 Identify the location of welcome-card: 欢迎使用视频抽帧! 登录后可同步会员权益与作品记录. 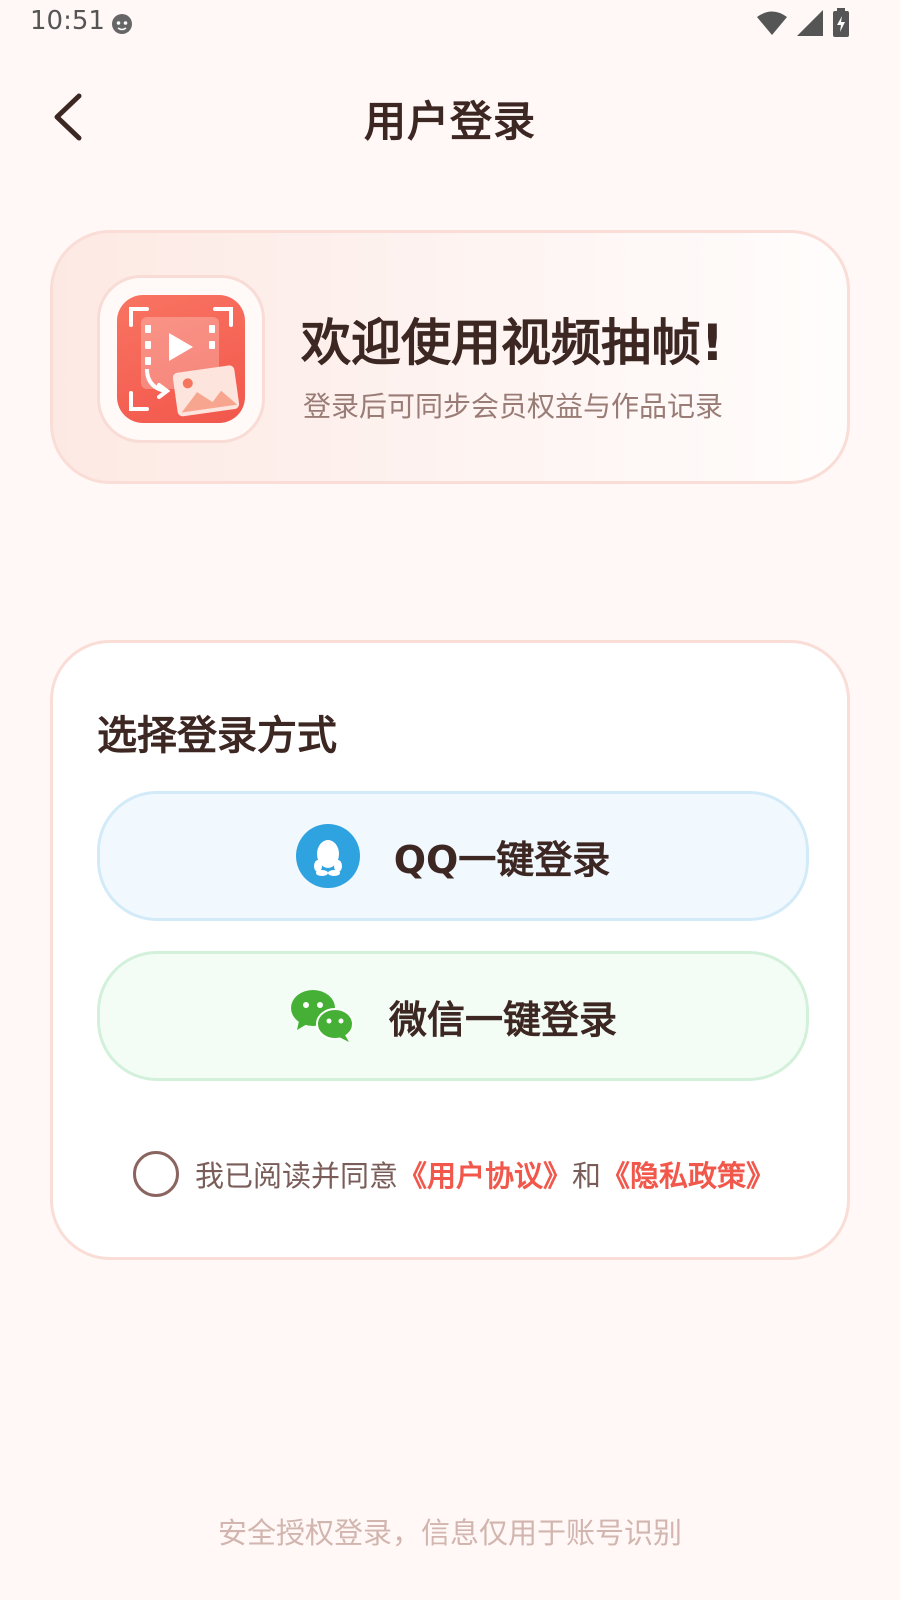
(450, 357).